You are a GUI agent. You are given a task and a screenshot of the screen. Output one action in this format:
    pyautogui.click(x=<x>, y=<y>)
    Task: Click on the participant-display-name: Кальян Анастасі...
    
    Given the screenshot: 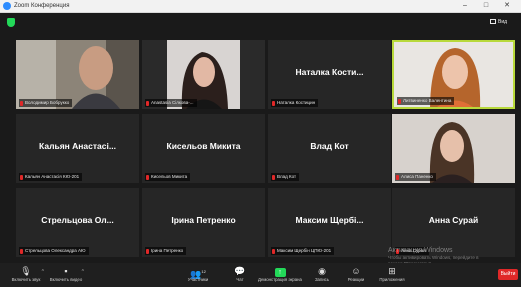 What is the action you would take?
    pyautogui.click(x=77, y=146)
    